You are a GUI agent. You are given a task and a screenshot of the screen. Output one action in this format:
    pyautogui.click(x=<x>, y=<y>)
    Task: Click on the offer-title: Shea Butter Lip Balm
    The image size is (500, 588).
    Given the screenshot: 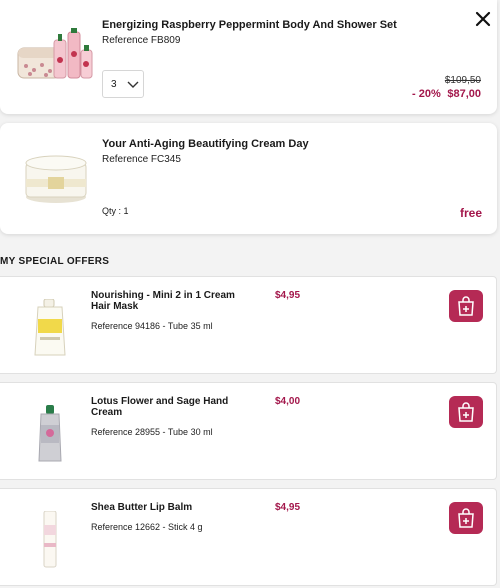 What is the action you would take?
    pyautogui.click(x=171, y=507)
    